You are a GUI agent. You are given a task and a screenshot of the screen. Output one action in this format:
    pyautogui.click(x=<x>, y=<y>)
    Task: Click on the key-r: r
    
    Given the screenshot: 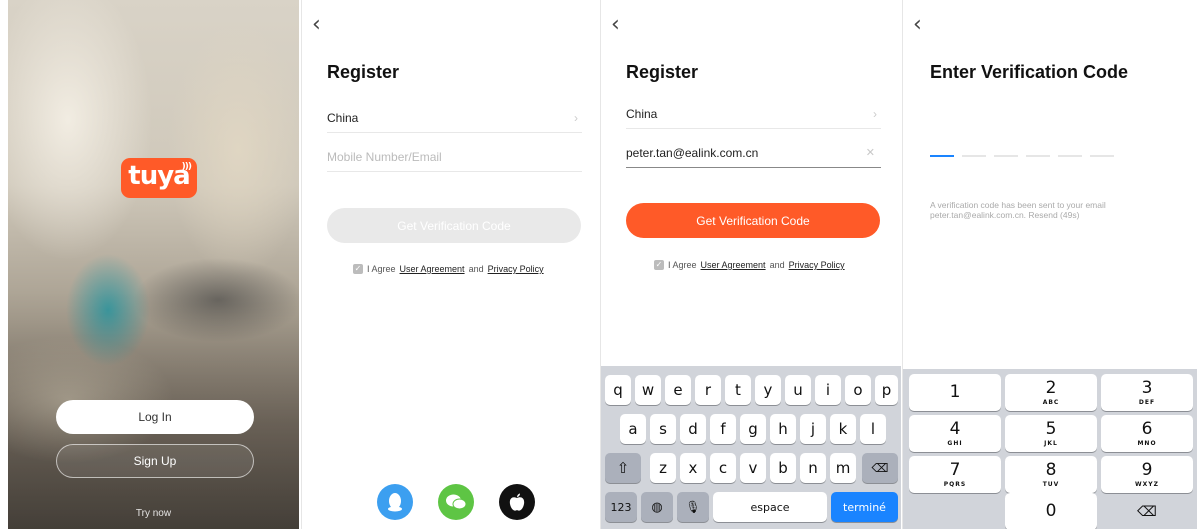 What is the action you would take?
    pyautogui.click(x=708, y=390)
    